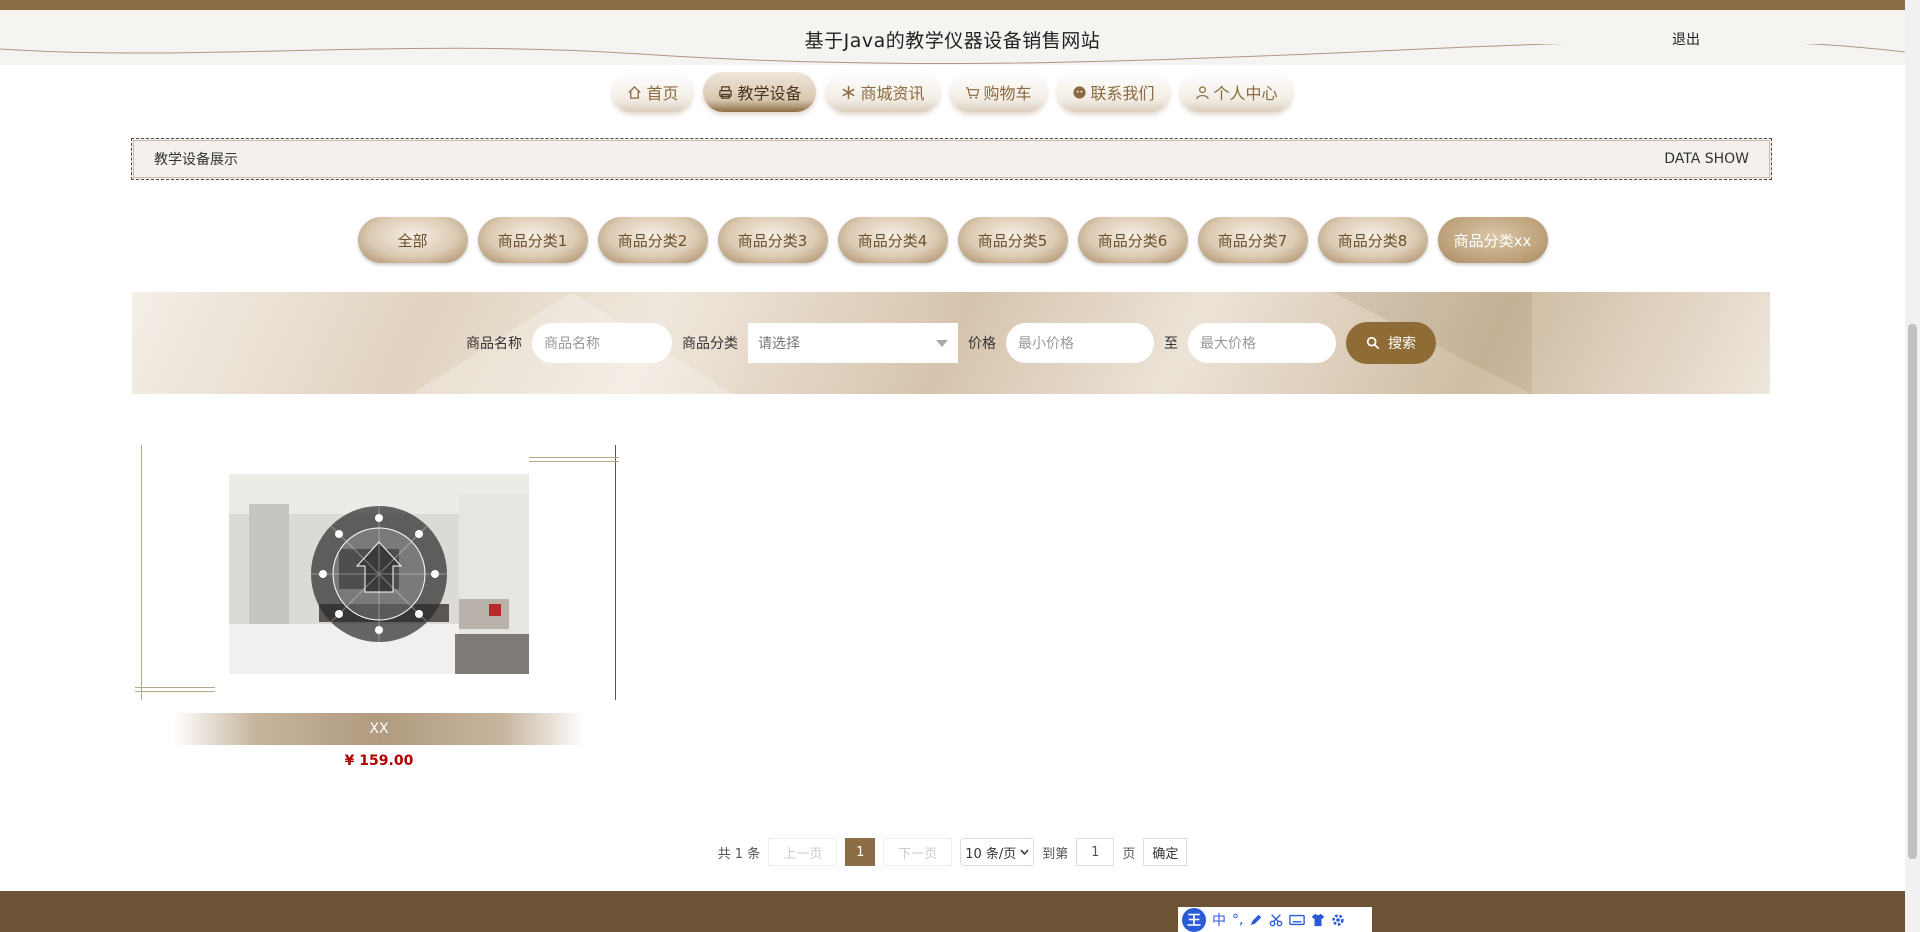 Image resolution: width=1920 pixels, height=932 pixels. I want to click on scrollbar-thumb, so click(1912, 591).